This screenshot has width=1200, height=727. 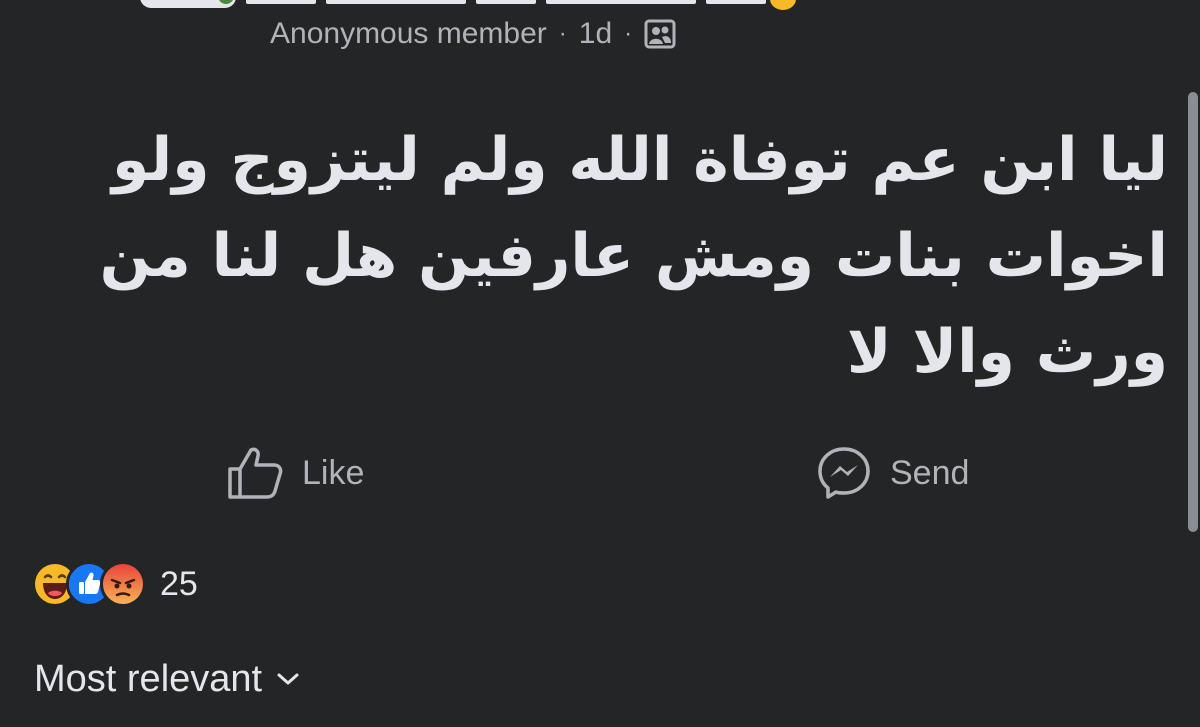 I want to click on post-time: 1d, so click(x=595, y=34).